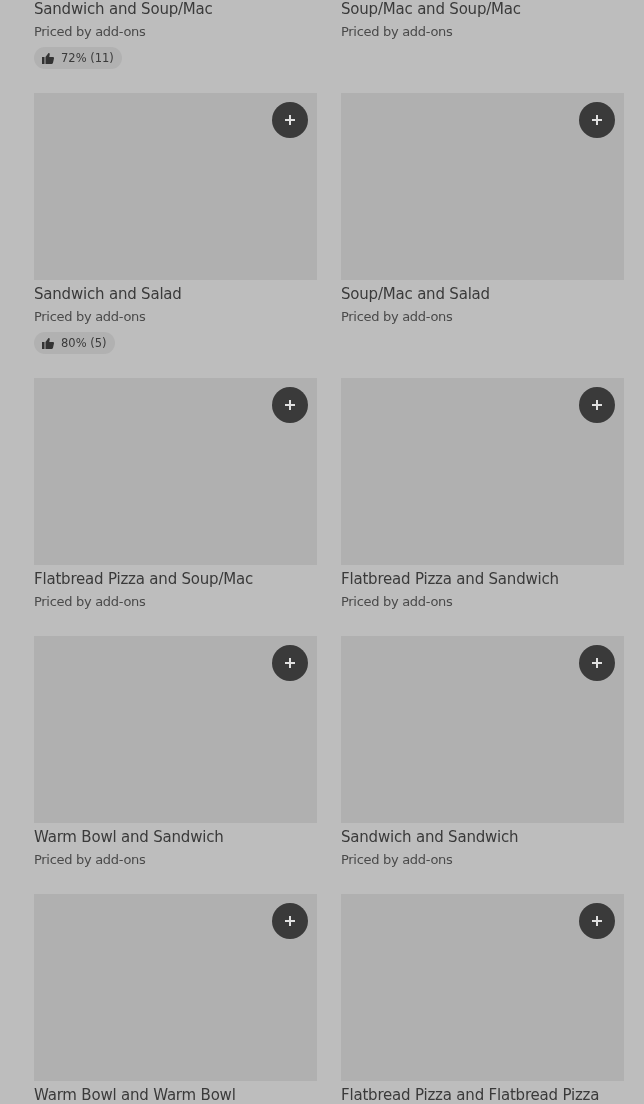 Image resolution: width=644 pixels, height=1104 pixels. I want to click on item-title: Sandwich and Sandwich, so click(430, 837).